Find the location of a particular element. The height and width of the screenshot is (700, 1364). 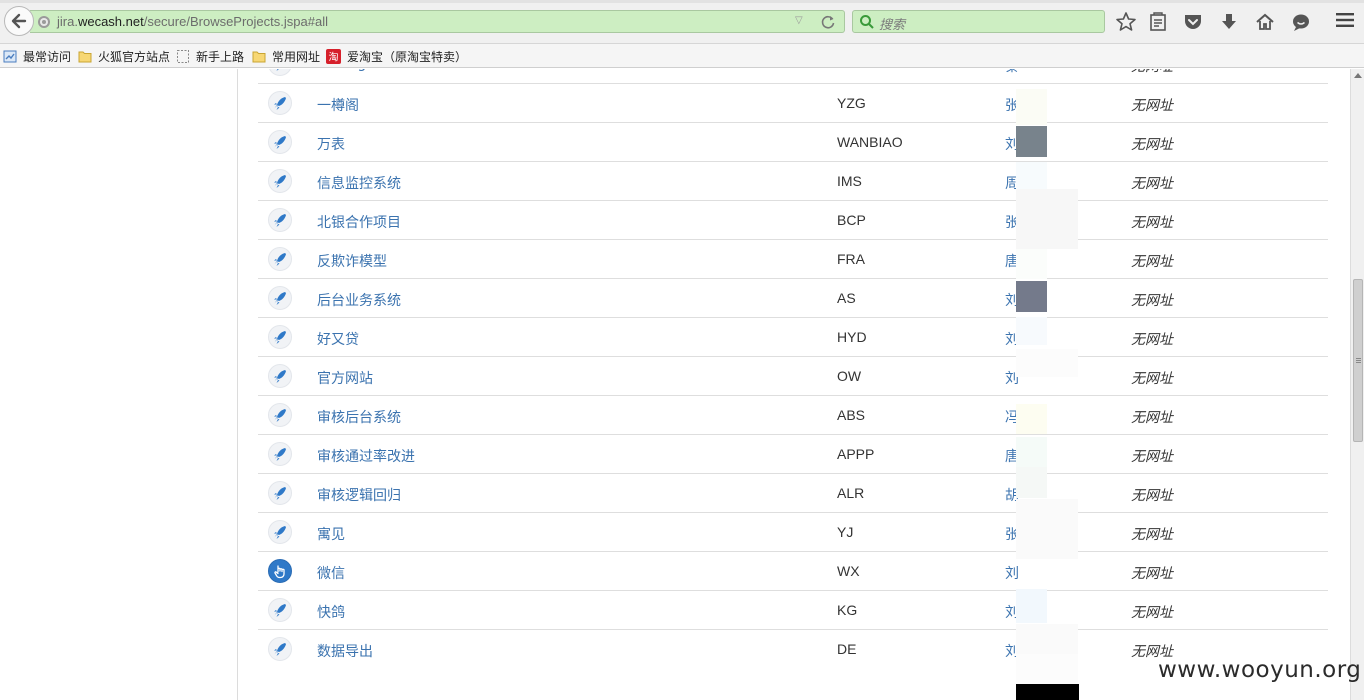

table-row: 北银合作项目 BCP 张无网址 is located at coordinates (793, 219).